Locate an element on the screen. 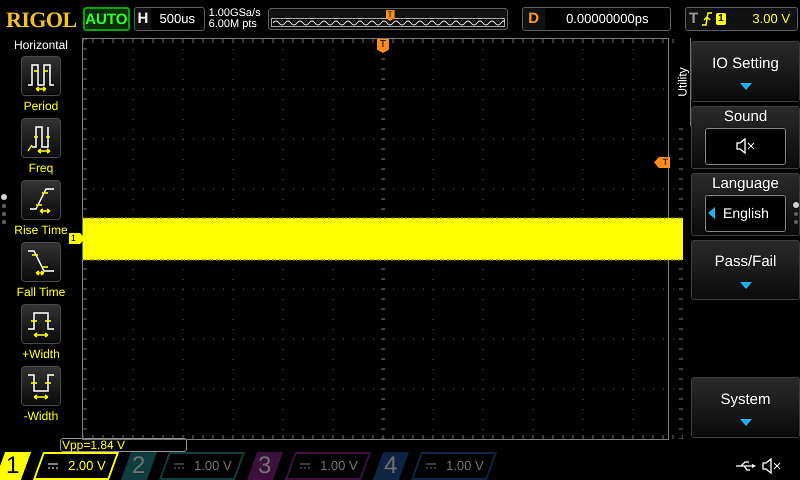  menu-label: Language is located at coordinates (745, 183).